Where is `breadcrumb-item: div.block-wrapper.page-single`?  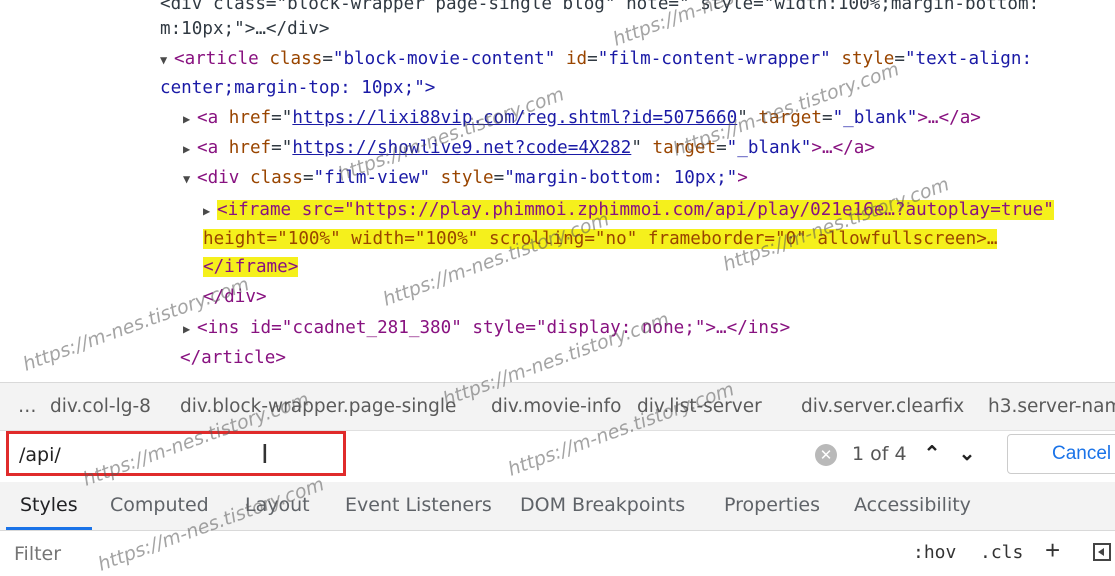
breadcrumb-item: div.block-wrapper.page-single is located at coordinates (318, 406).